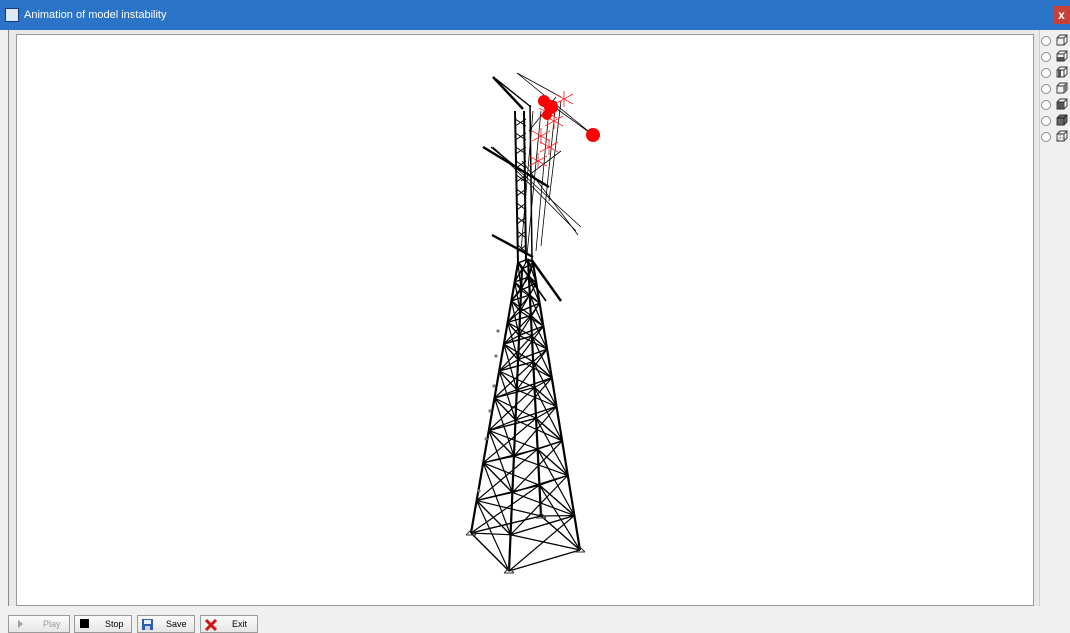 The image size is (1070, 633). What do you see at coordinates (95, 15) in the screenshot?
I see `window-title: Animation of model instability` at bounding box center [95, 15].